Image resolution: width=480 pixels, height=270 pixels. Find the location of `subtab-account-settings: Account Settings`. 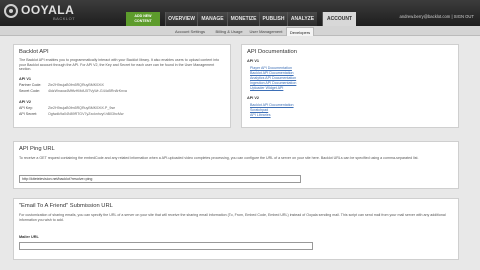

subtab-account-settings: Account Settings is located at coordinates (190, 31).